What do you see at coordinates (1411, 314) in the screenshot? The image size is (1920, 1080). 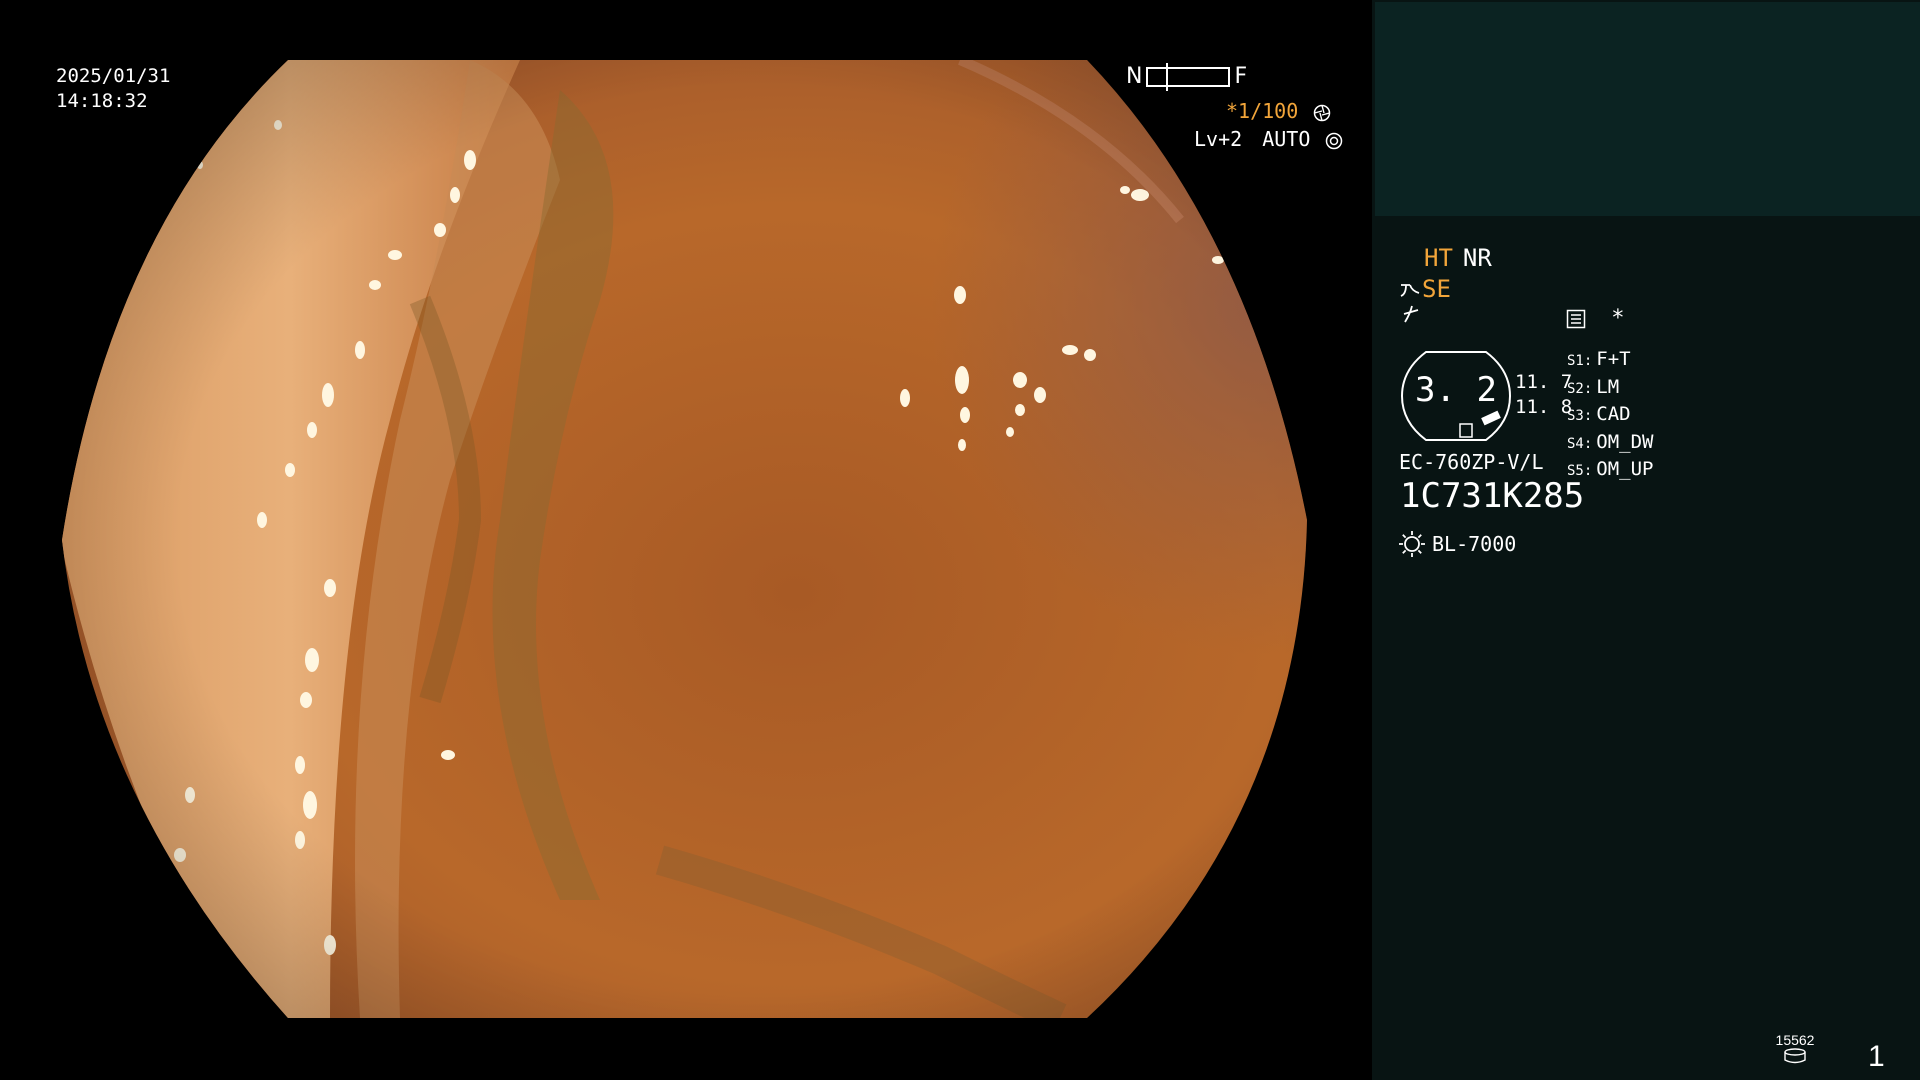 I see `edge-enhance-icon` at bounding box center [1411, 314].